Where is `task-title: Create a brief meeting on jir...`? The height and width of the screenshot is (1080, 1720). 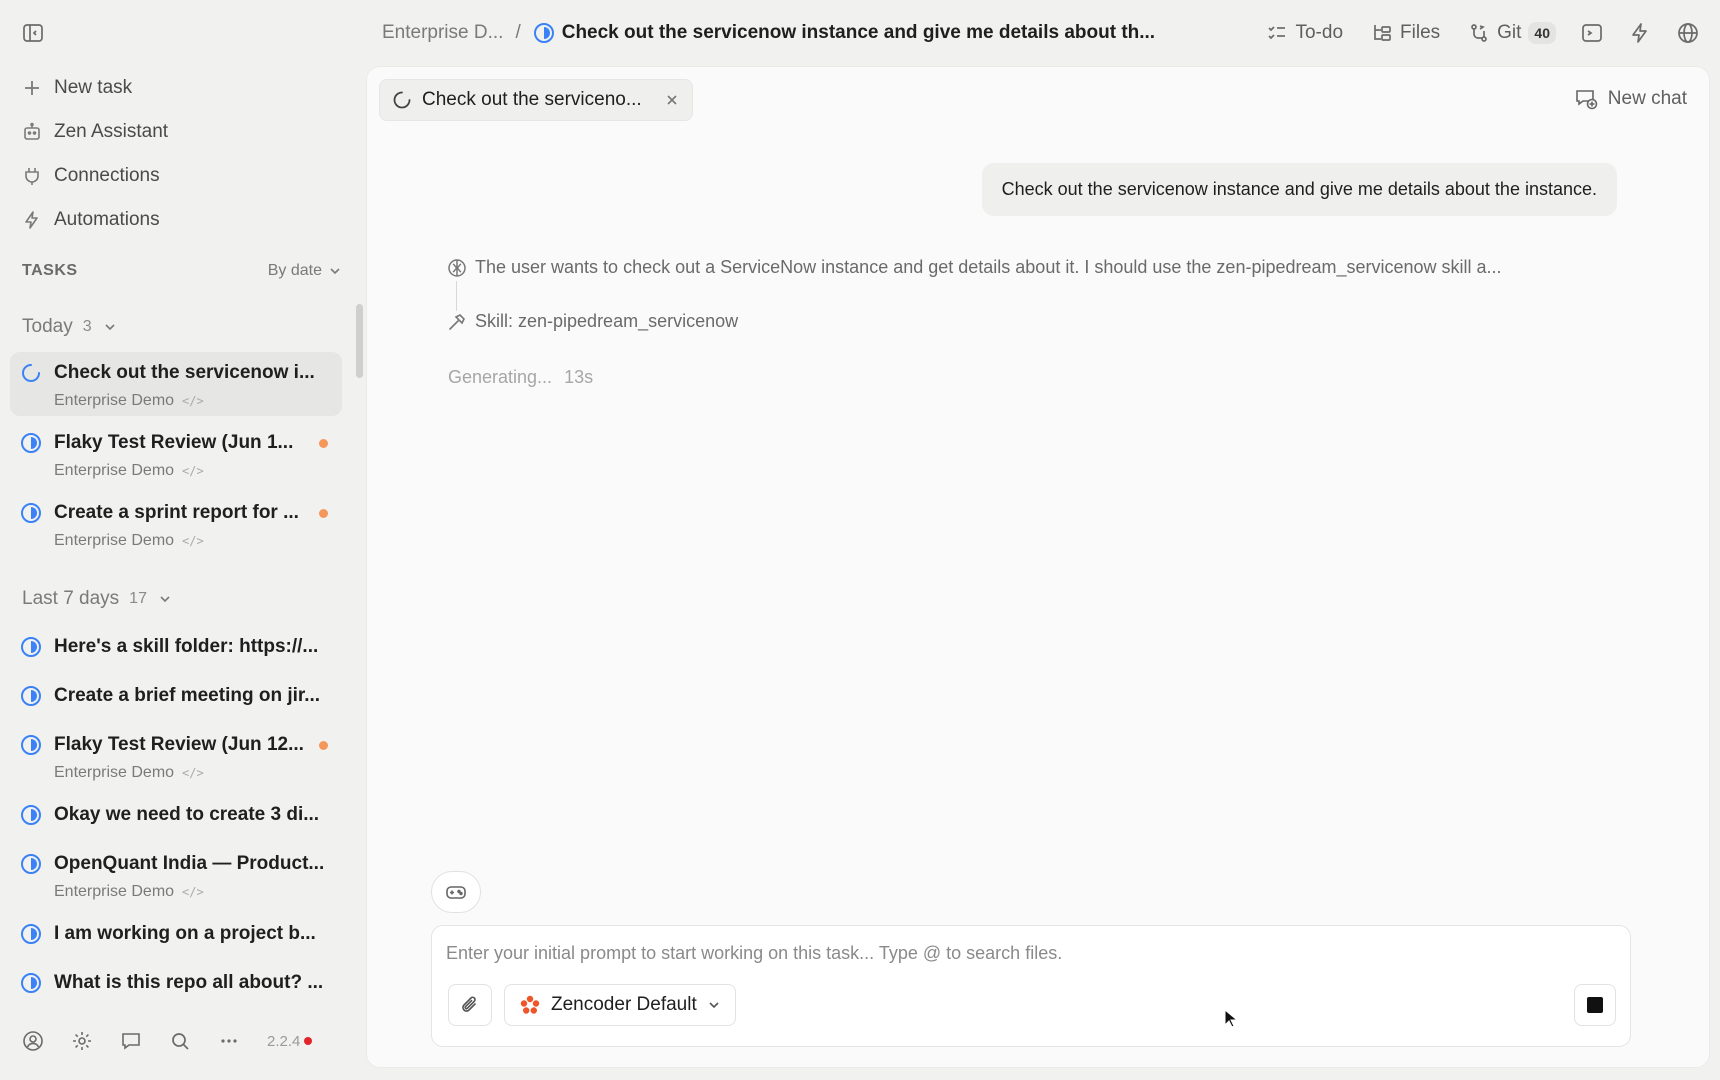 task-title: Create a brief meeting on jir... is located at coordinates (187, 695).